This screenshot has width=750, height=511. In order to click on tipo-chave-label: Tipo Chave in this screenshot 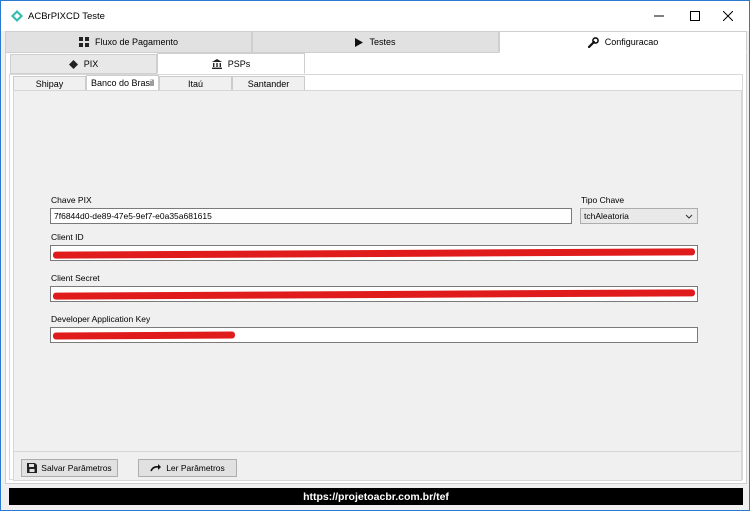, I will do `click(603, 200)`.